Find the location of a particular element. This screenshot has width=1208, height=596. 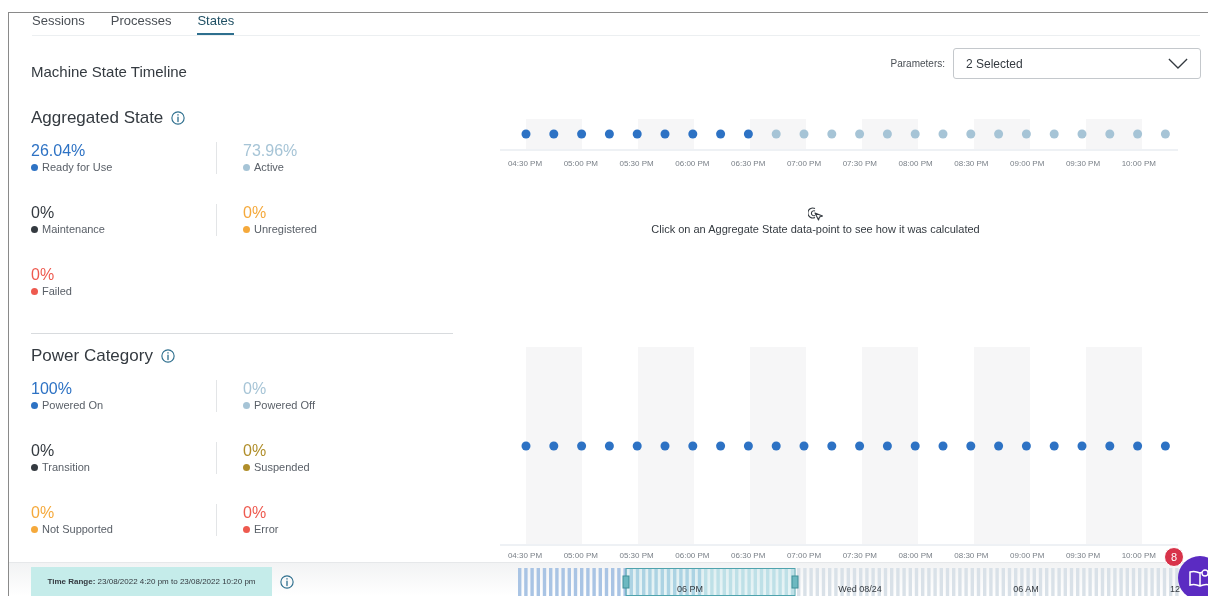

stat-value: 100% is located at coordinates (51, 389).